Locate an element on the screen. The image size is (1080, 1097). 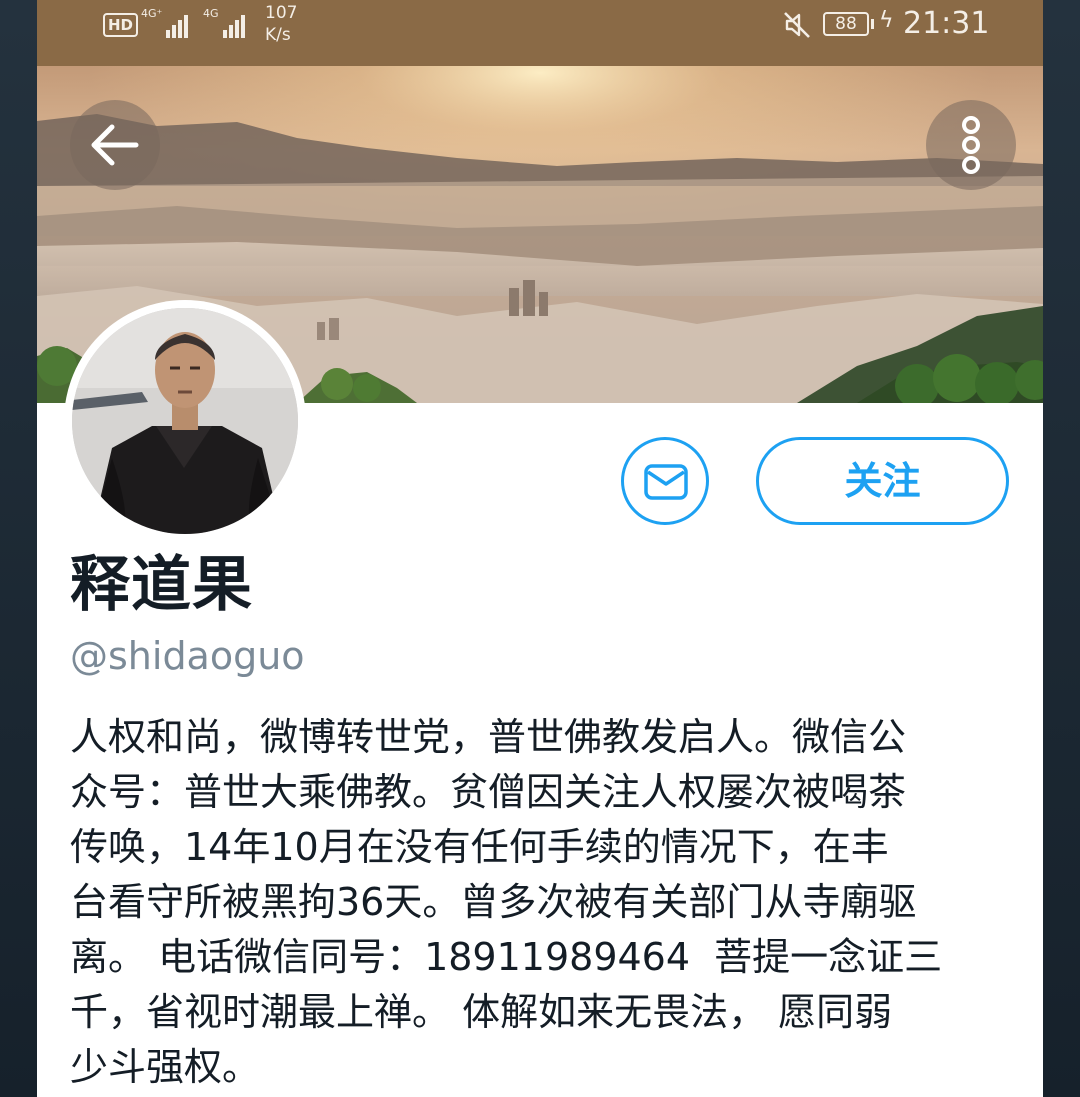
status-bar: HD 4G⁺ 4G 107 K/s 88 ϟ 21:31 is located at coordinates (540, 33).